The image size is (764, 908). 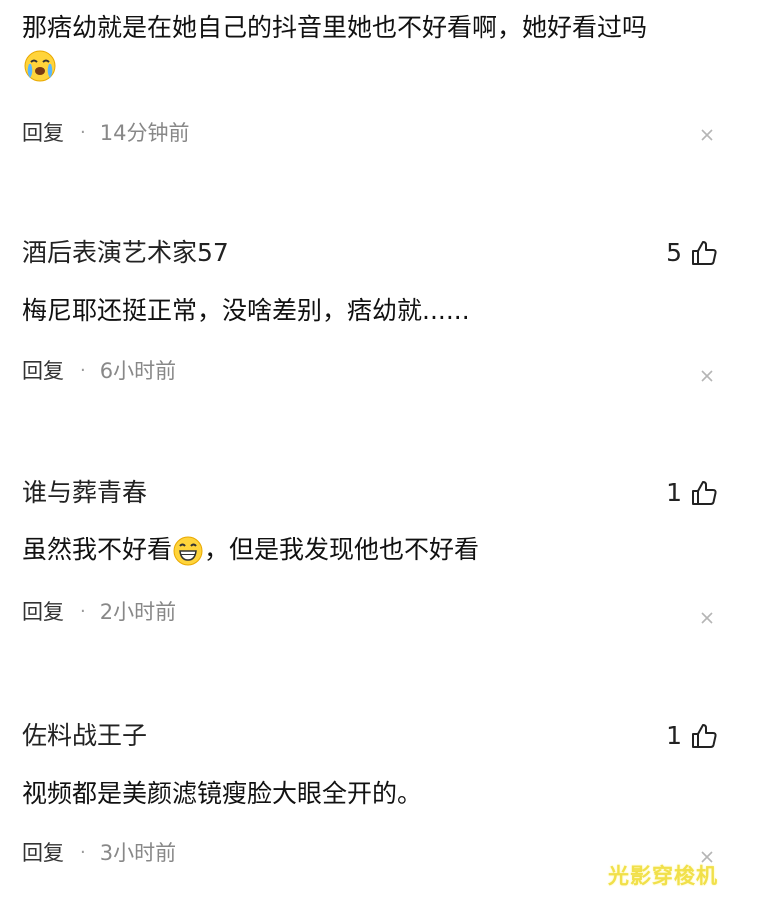 I want to click on crying-face-emoji-icon, so click(x=40, y=68).